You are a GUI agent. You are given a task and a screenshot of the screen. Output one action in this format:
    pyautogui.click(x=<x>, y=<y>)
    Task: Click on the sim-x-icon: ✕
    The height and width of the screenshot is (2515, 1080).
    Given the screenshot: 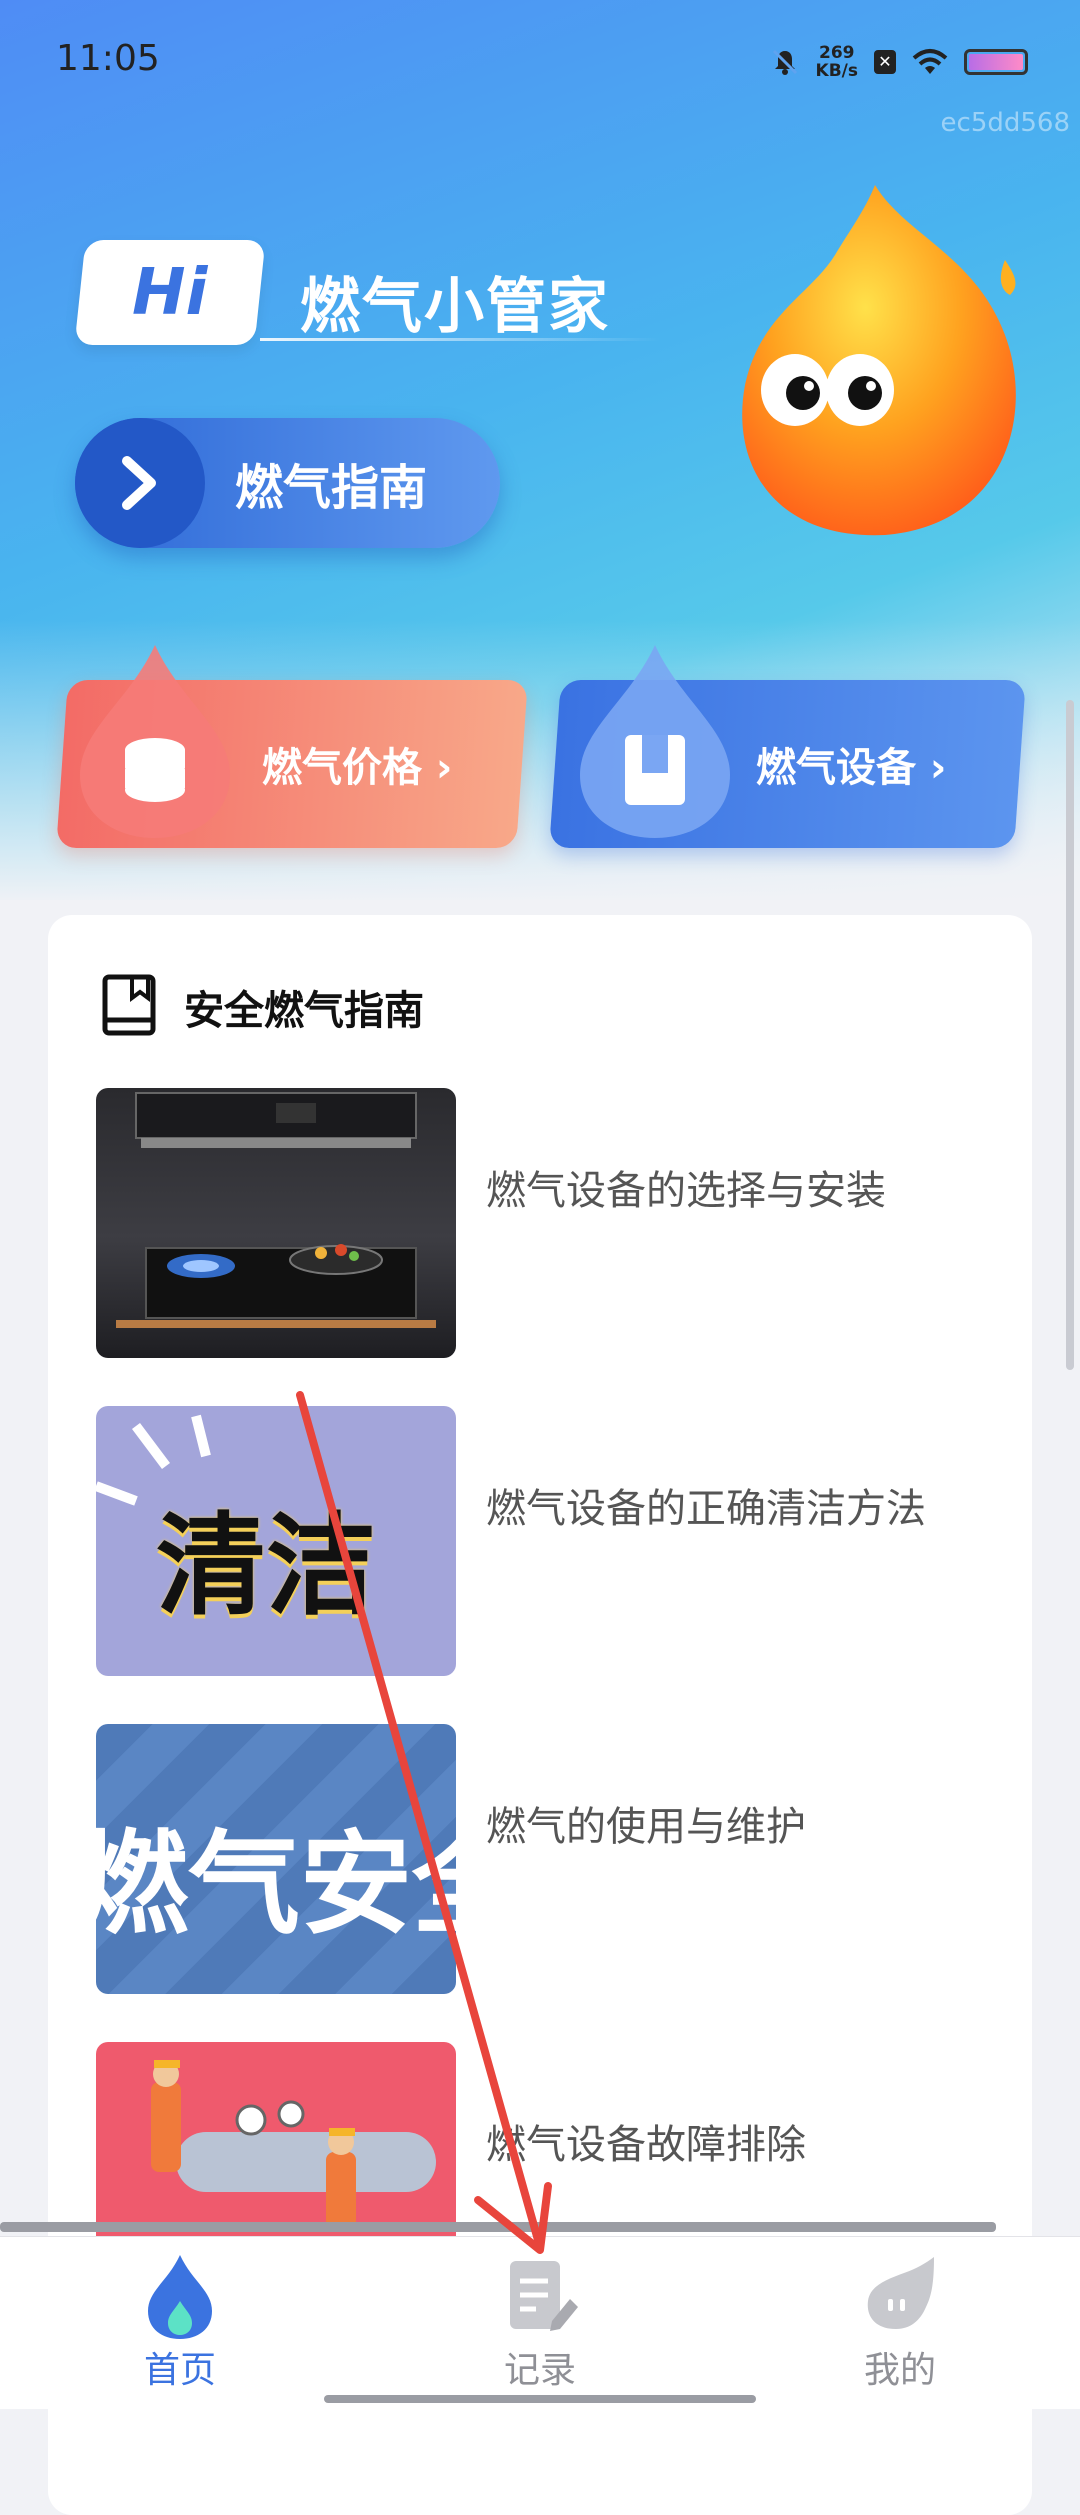 What is the action you would take?
    pyautogui.click(x=885, y=62)
    